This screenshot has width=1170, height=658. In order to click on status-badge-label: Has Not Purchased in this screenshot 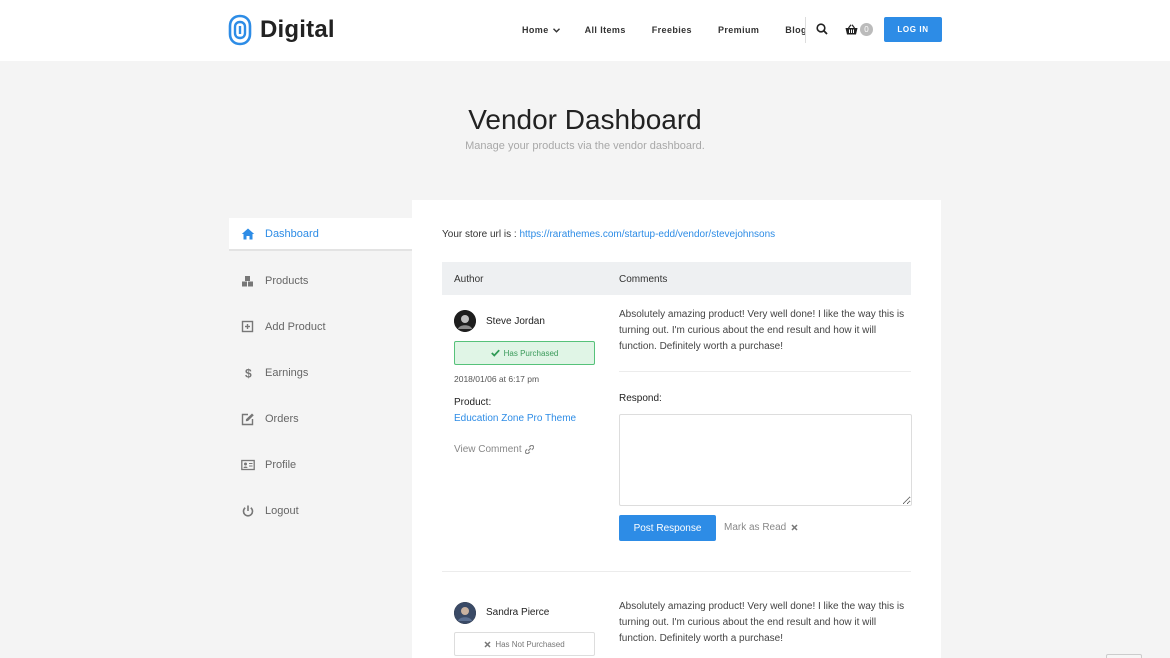, I will do `click(530, 644)`.